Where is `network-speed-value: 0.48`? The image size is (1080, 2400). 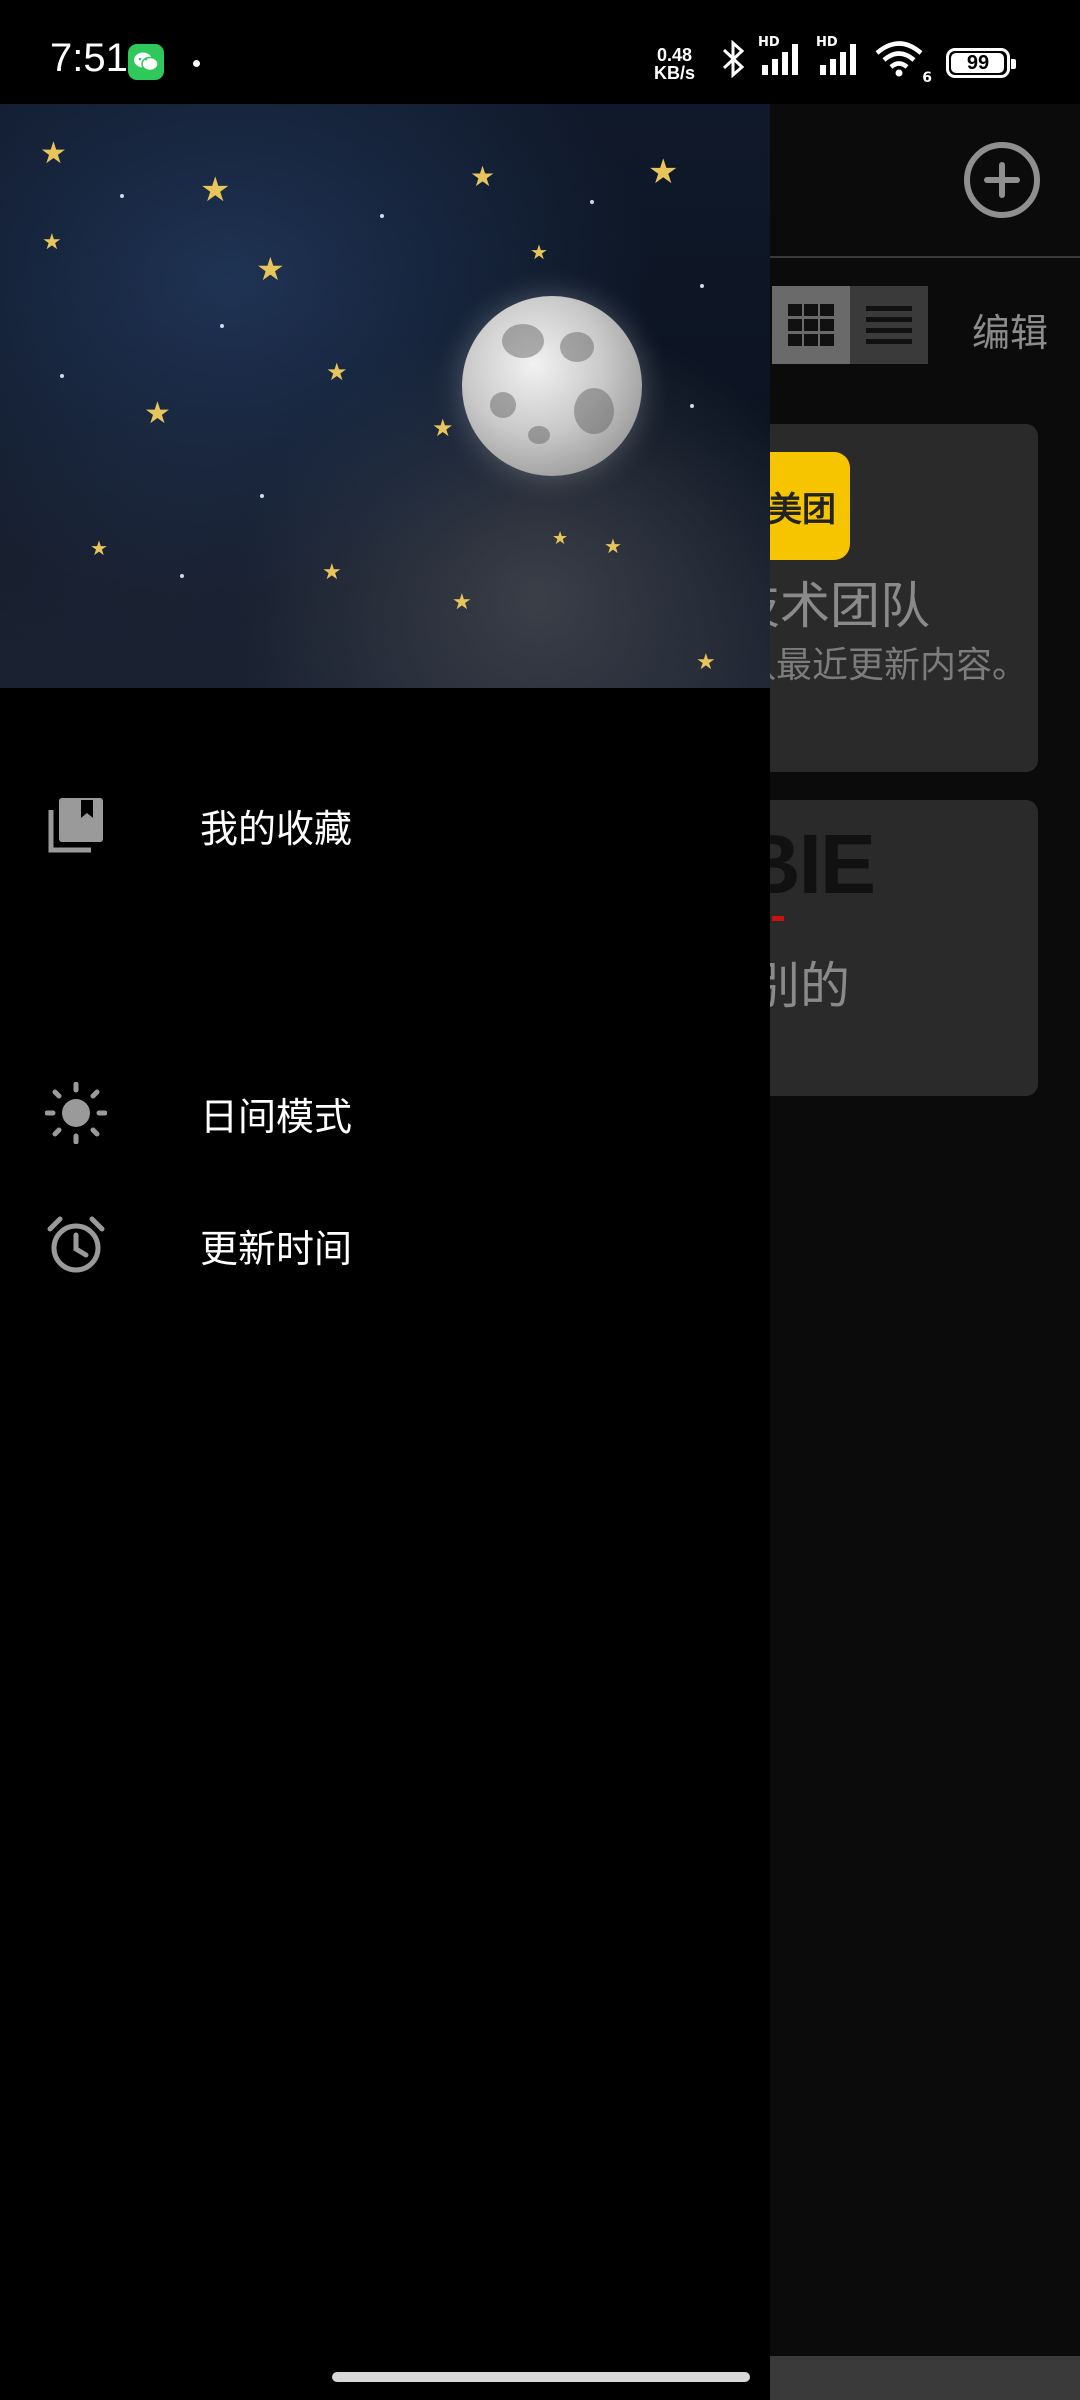
network-speed-value: 0.48 is located at coordinates (674, 55).